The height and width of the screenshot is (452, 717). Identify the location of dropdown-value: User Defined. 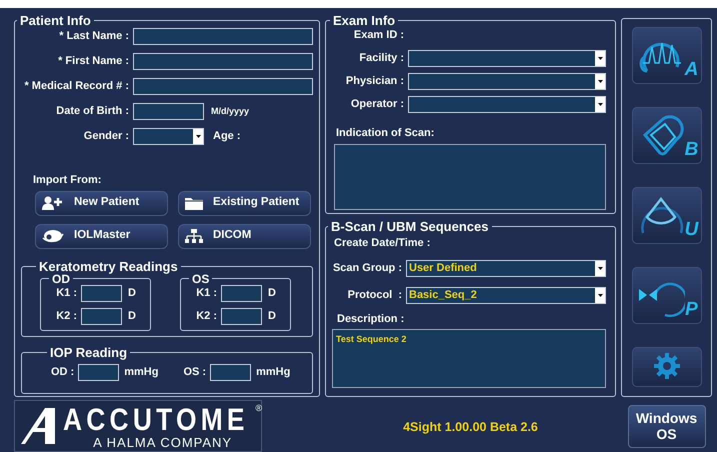
(442, 268).